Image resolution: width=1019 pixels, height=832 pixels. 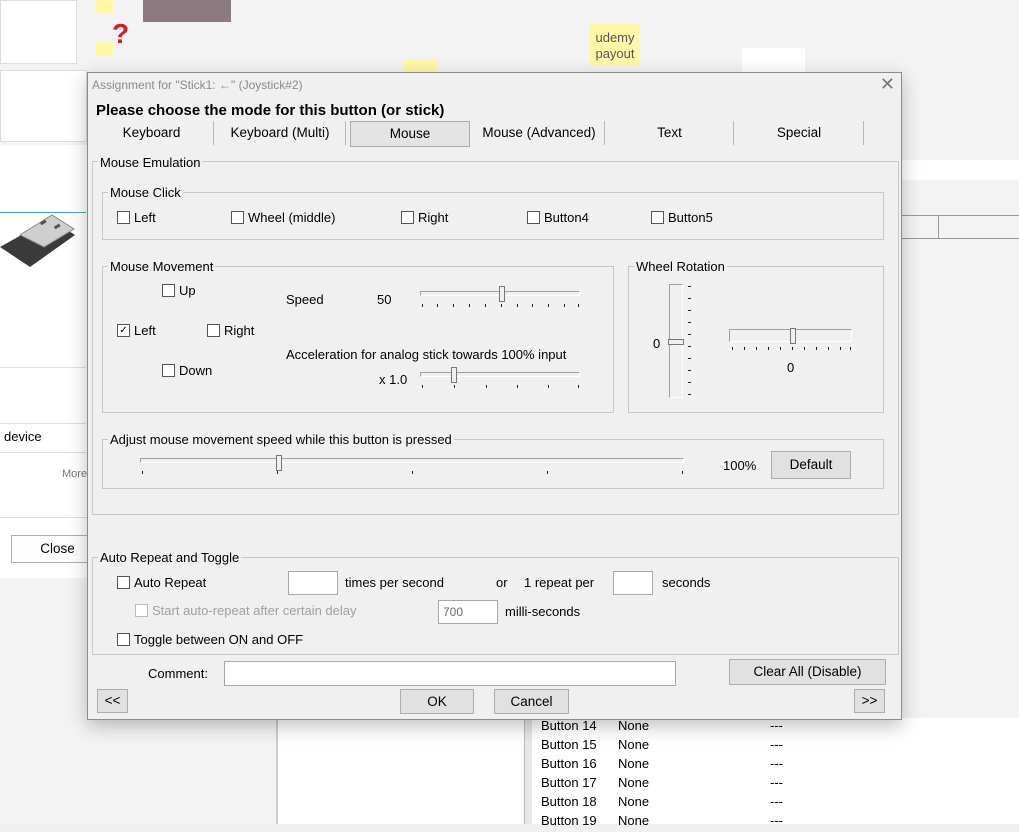 What do you see at coordinates (680, 341) in the screenshot?
I see `wheel-vertical-slider` at bounding box center [680, 341].